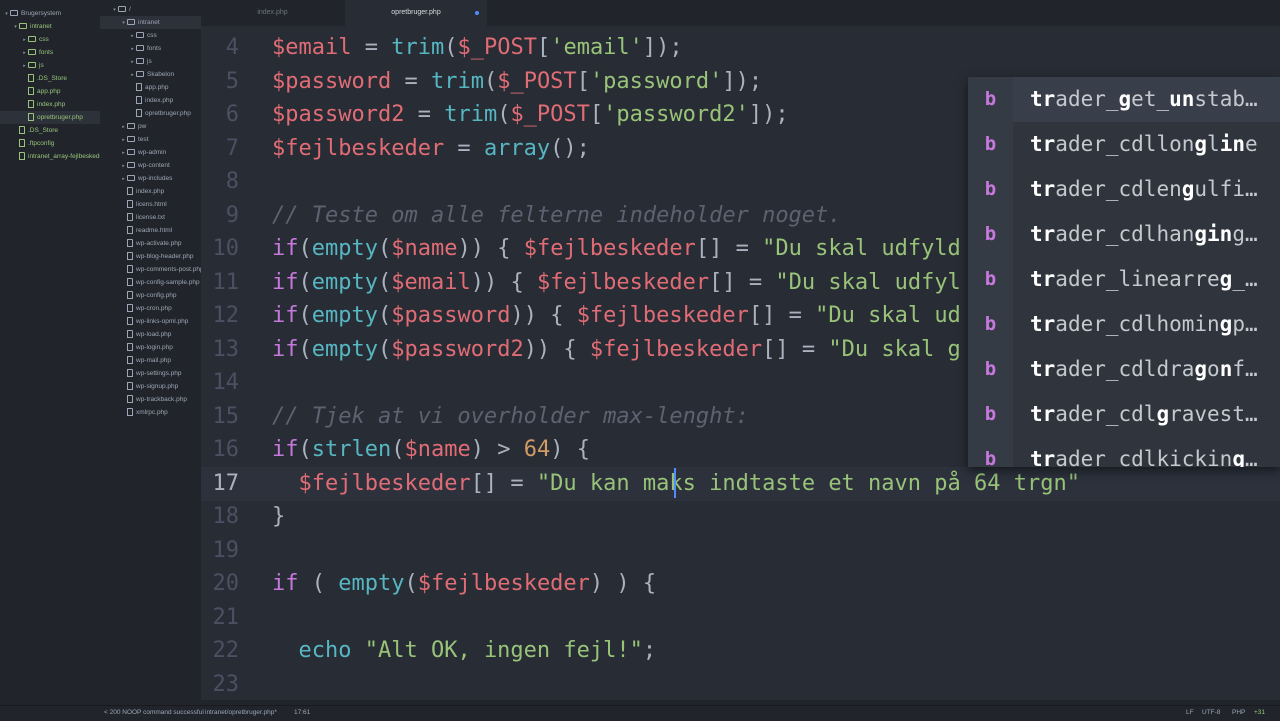 This screenshot has width=1280, height=721. What do you see at coordinates (1259, 713) in the screenshot?
I see `git-status: +31` at bounding box center [1259, 713].